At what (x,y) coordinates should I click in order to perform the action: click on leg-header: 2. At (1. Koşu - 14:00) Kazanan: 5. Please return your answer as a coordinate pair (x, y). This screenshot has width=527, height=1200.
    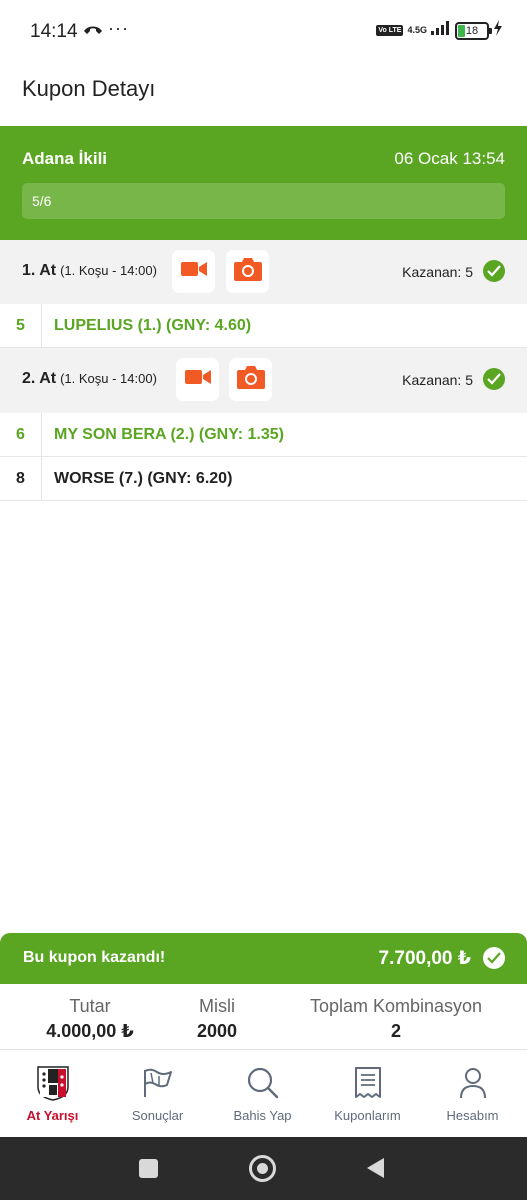
    Looking at the image, I should click on (263, 381).